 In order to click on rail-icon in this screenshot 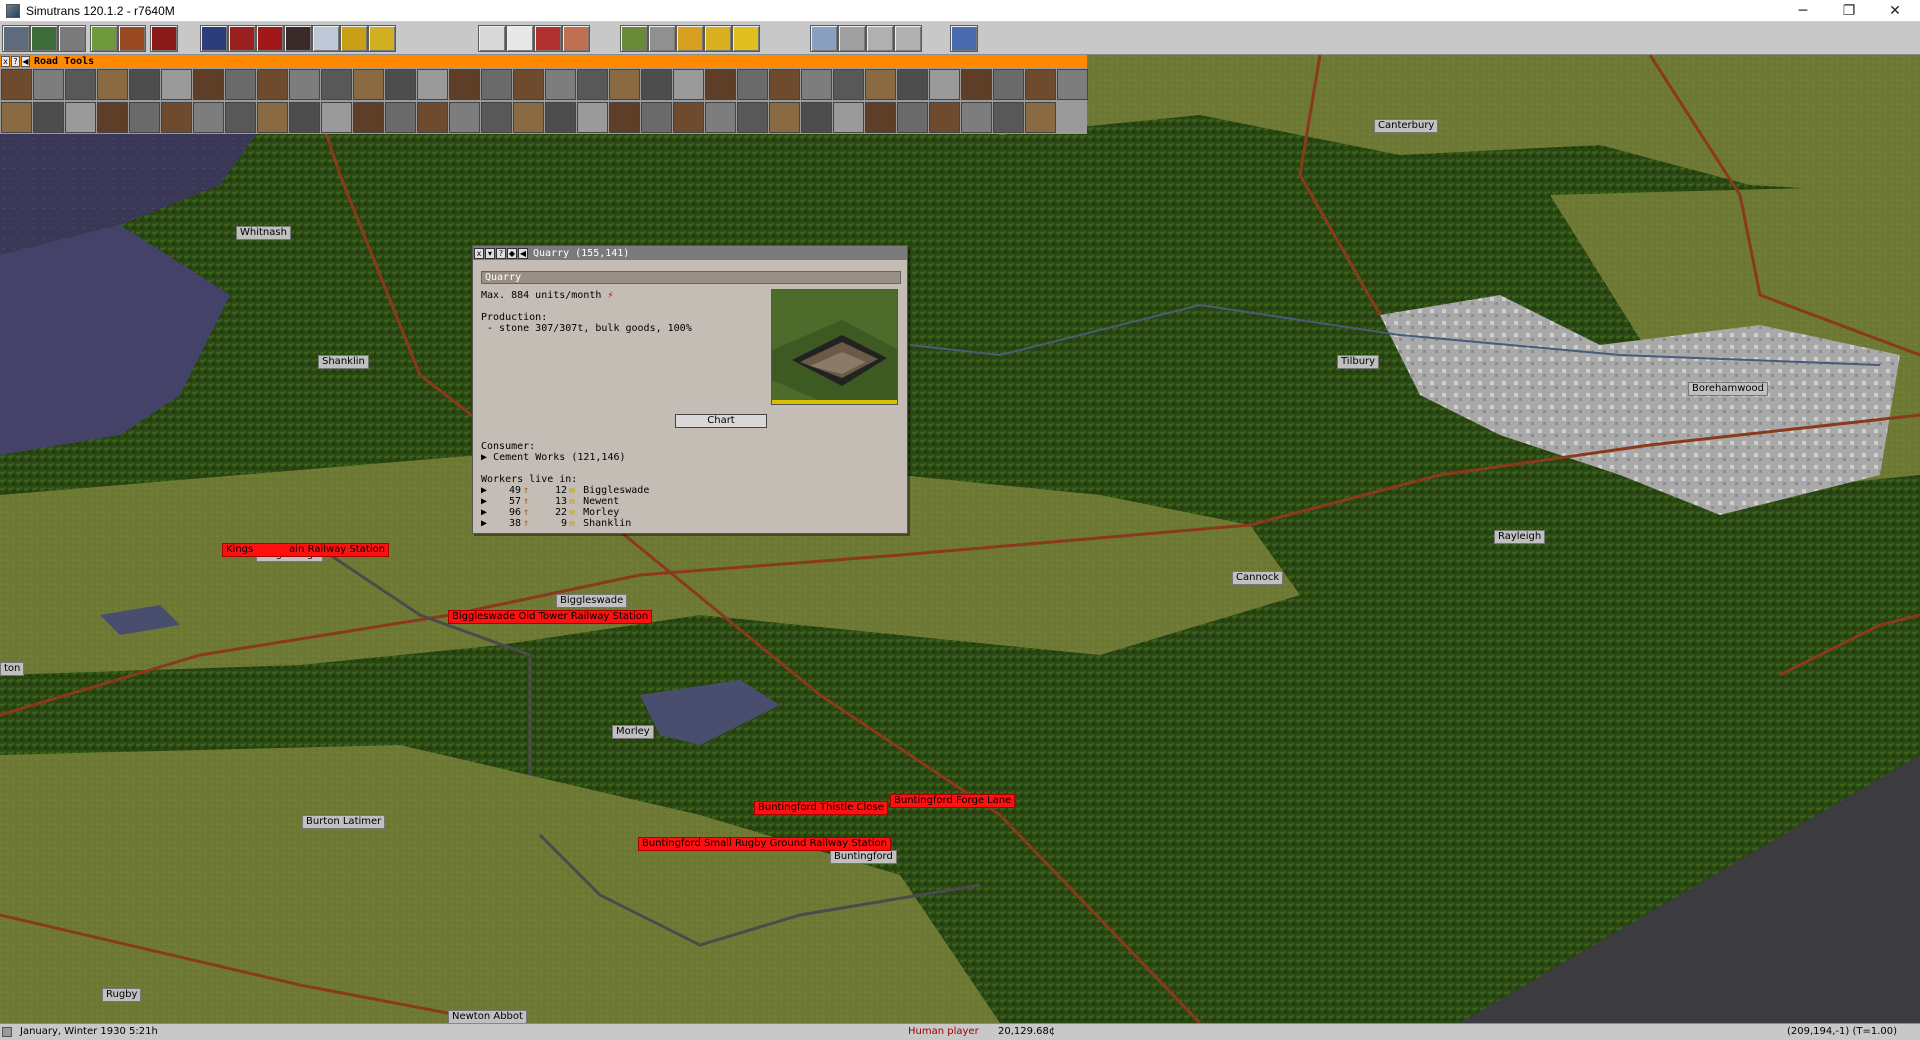, I will do `click(164, 38)`.